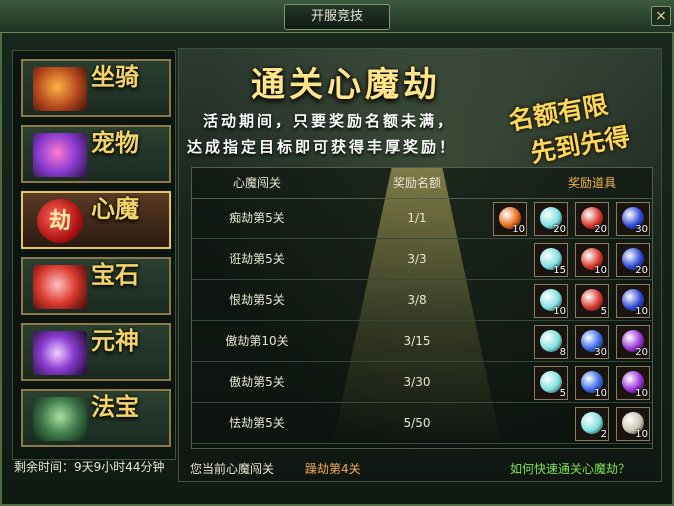  I want to click on reward-items: 10 20 20 30, so click(422, 219).